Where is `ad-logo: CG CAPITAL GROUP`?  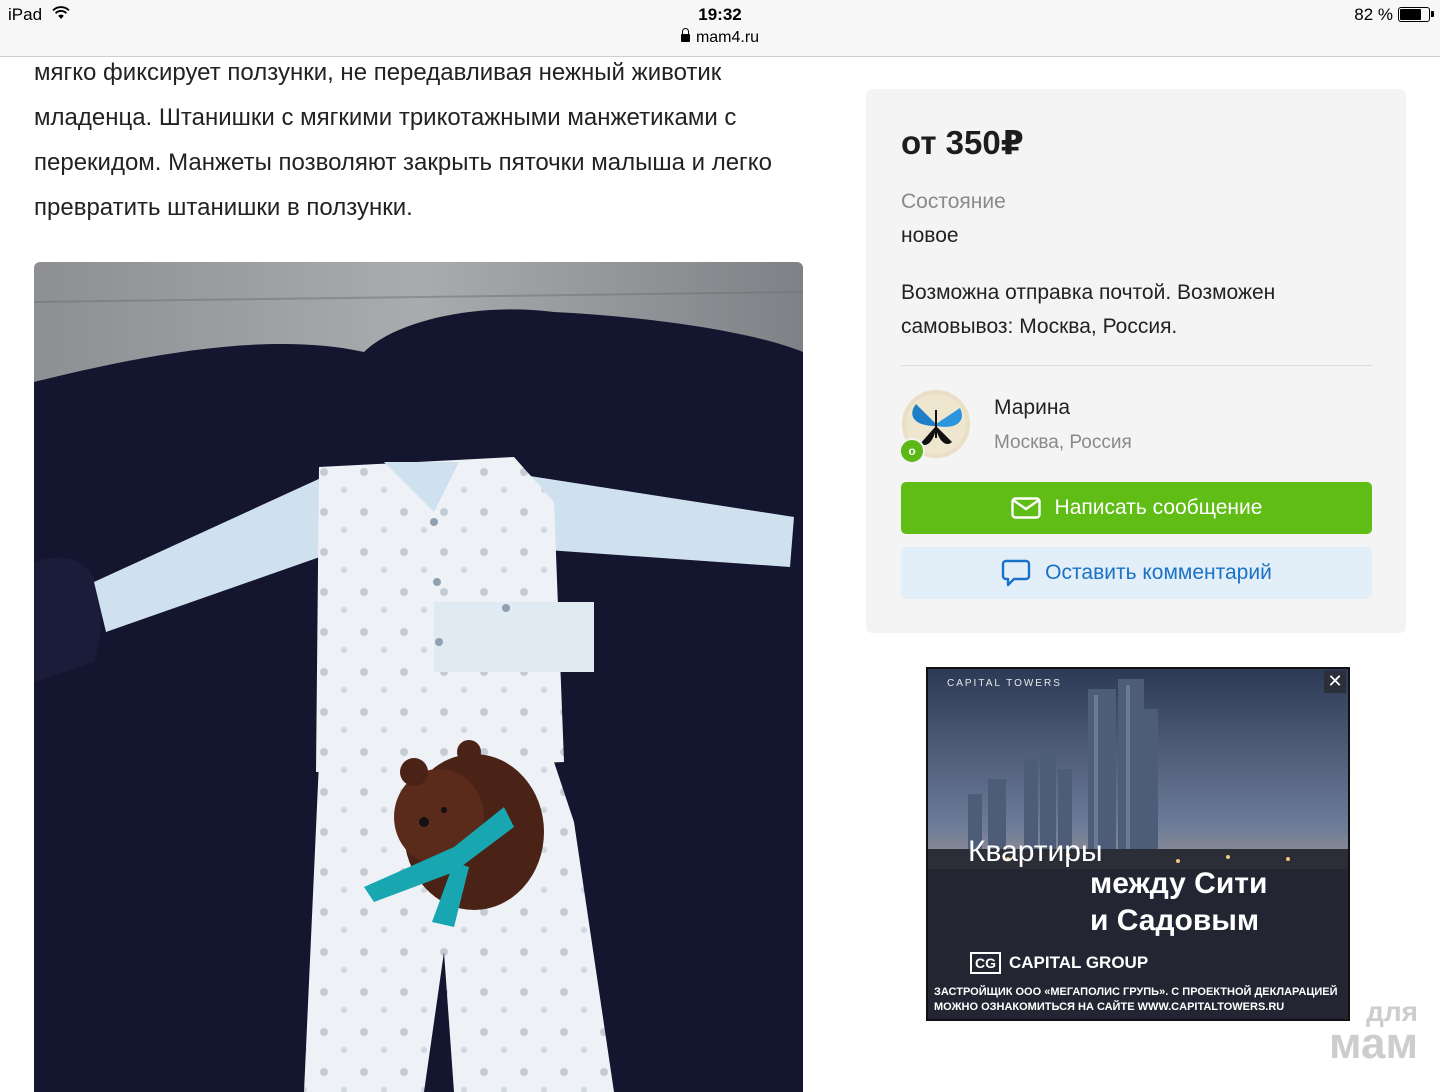
ad-logo: CG CAPITAL GROUP is located at coordinates (1059, 963).